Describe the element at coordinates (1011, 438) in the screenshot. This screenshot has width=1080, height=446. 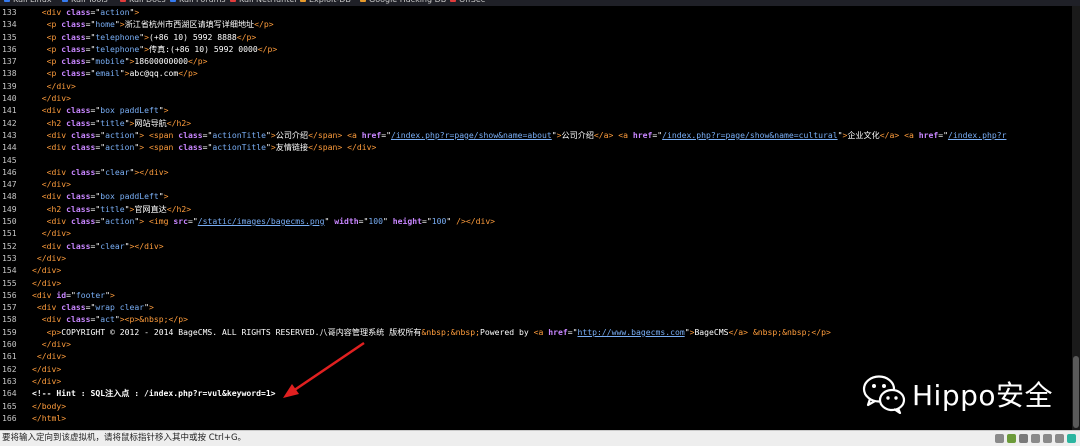
I see `cdrom-icon` at that location.